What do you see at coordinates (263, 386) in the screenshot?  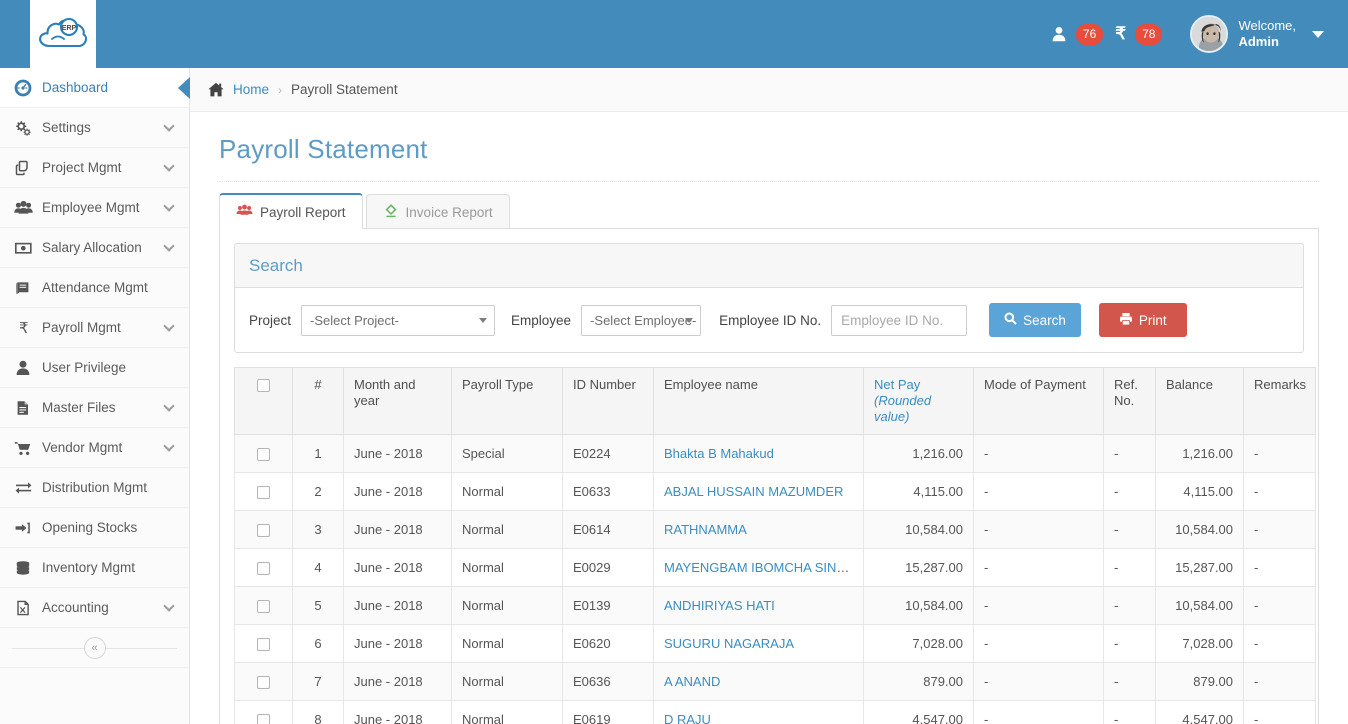 I see `select-all-checkbox` at bounding box center [263, 386].